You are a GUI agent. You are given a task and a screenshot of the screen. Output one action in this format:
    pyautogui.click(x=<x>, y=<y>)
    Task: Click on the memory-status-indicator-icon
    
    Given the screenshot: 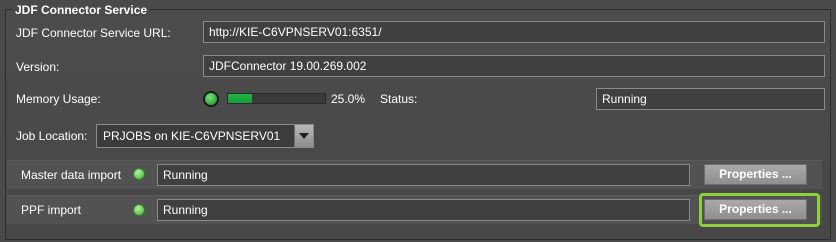 What is the action you would take?
    pyautogui.click(x=211, y=99)
    